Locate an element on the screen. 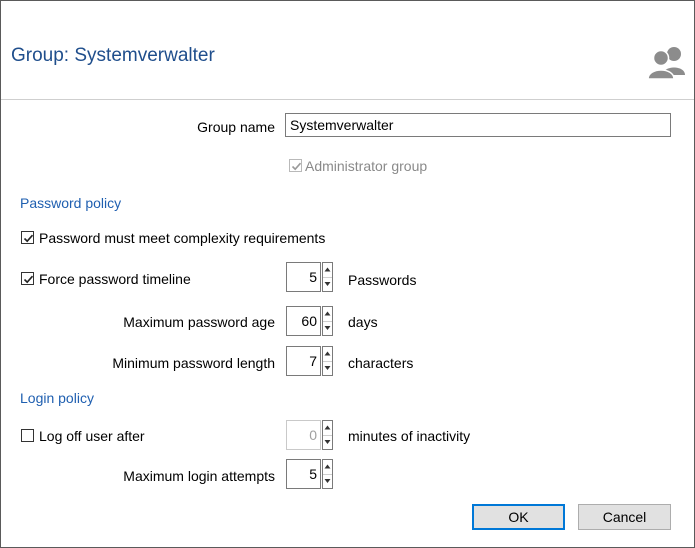  inactivity-minutes-value: 0 is located at coordinates (303, 435).